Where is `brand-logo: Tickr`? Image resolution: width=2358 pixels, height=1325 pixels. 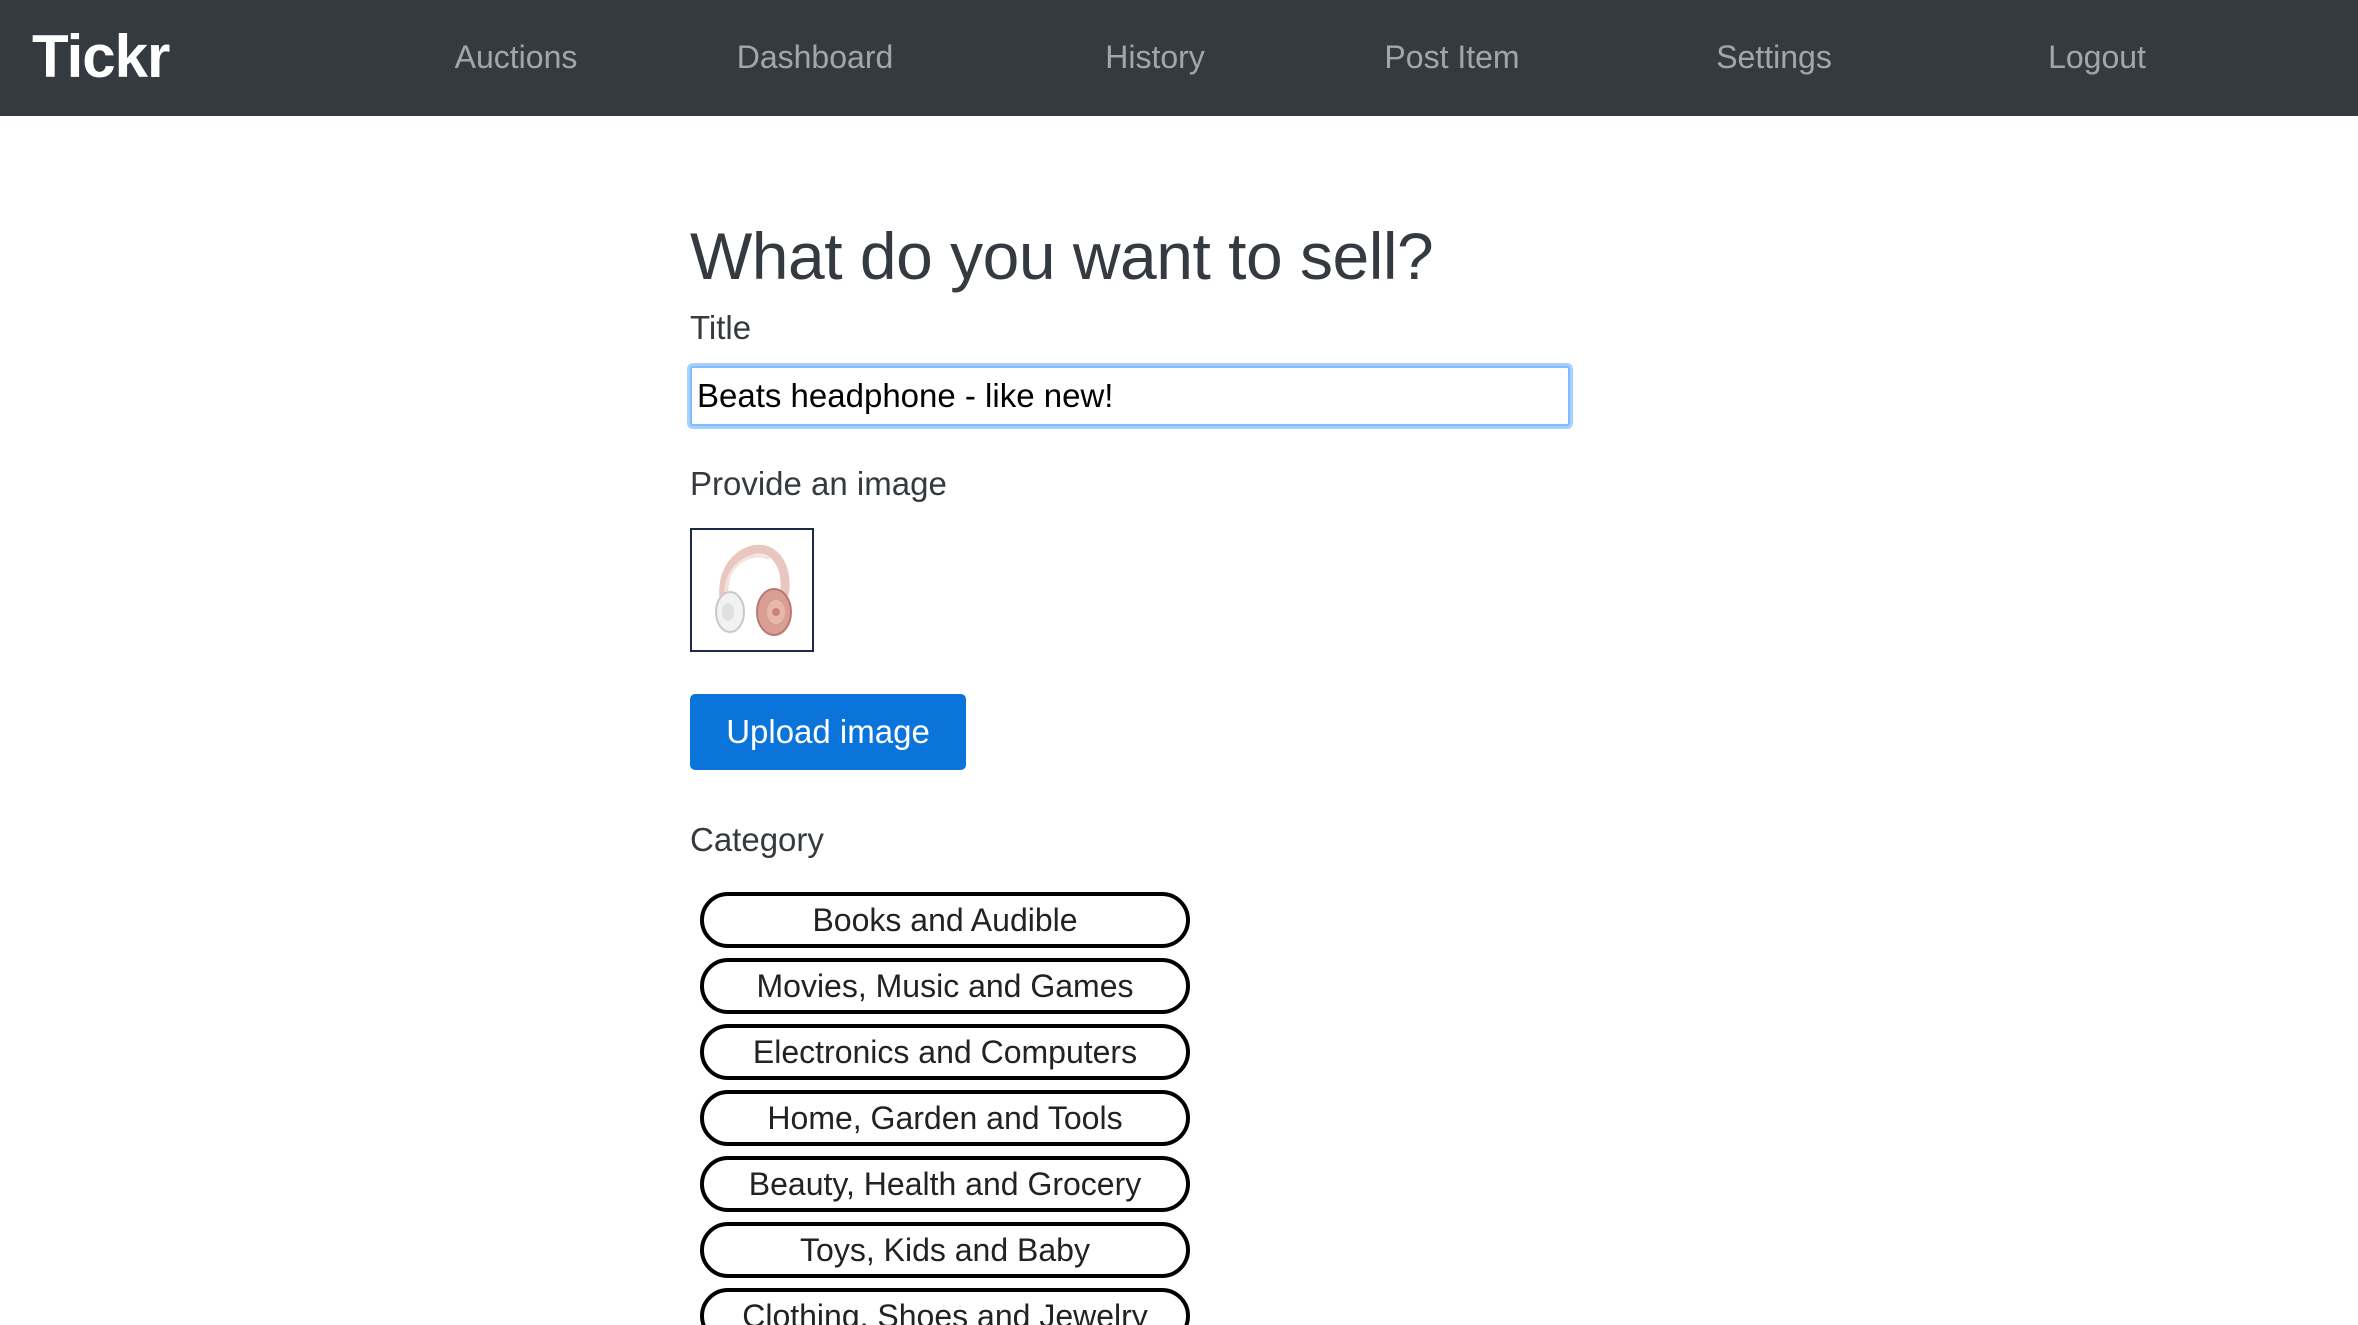 brand-logo: Tickr is located at coordinates (101, 57).